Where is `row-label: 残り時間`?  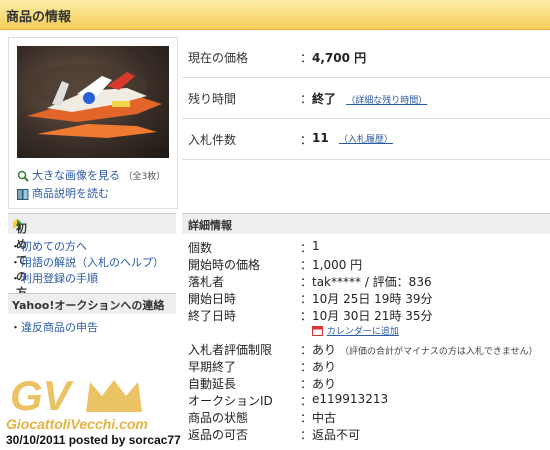
row-label: 残り時間 is located at coordinates (212, 99).